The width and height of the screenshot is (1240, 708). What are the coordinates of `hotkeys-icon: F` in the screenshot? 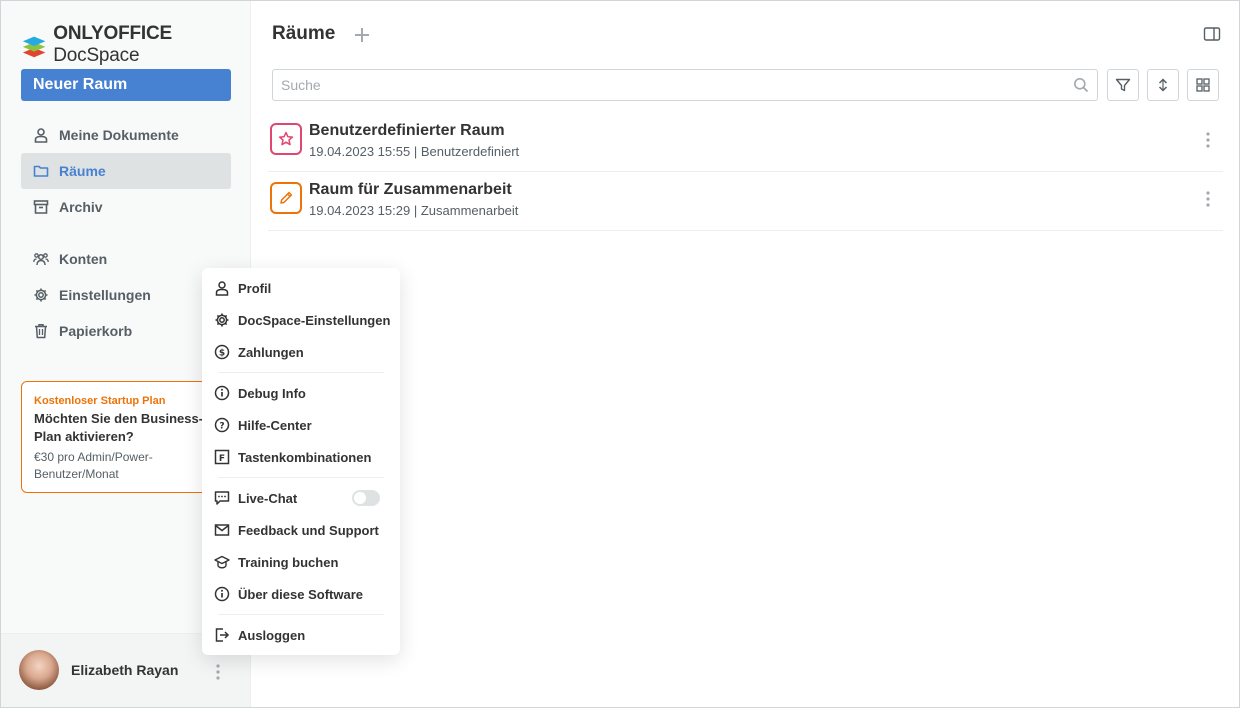 It's located at (222, 457).